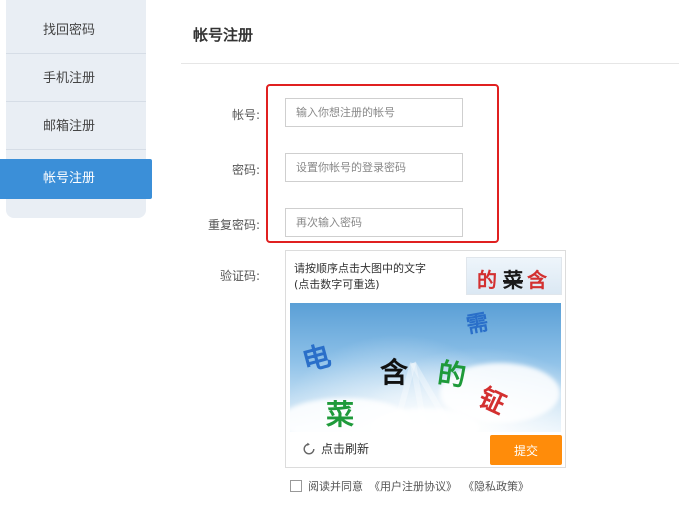 The image size is (679, 509). I want to click on sidebar-item-recover-password: 找回密码, so click(76, 31).